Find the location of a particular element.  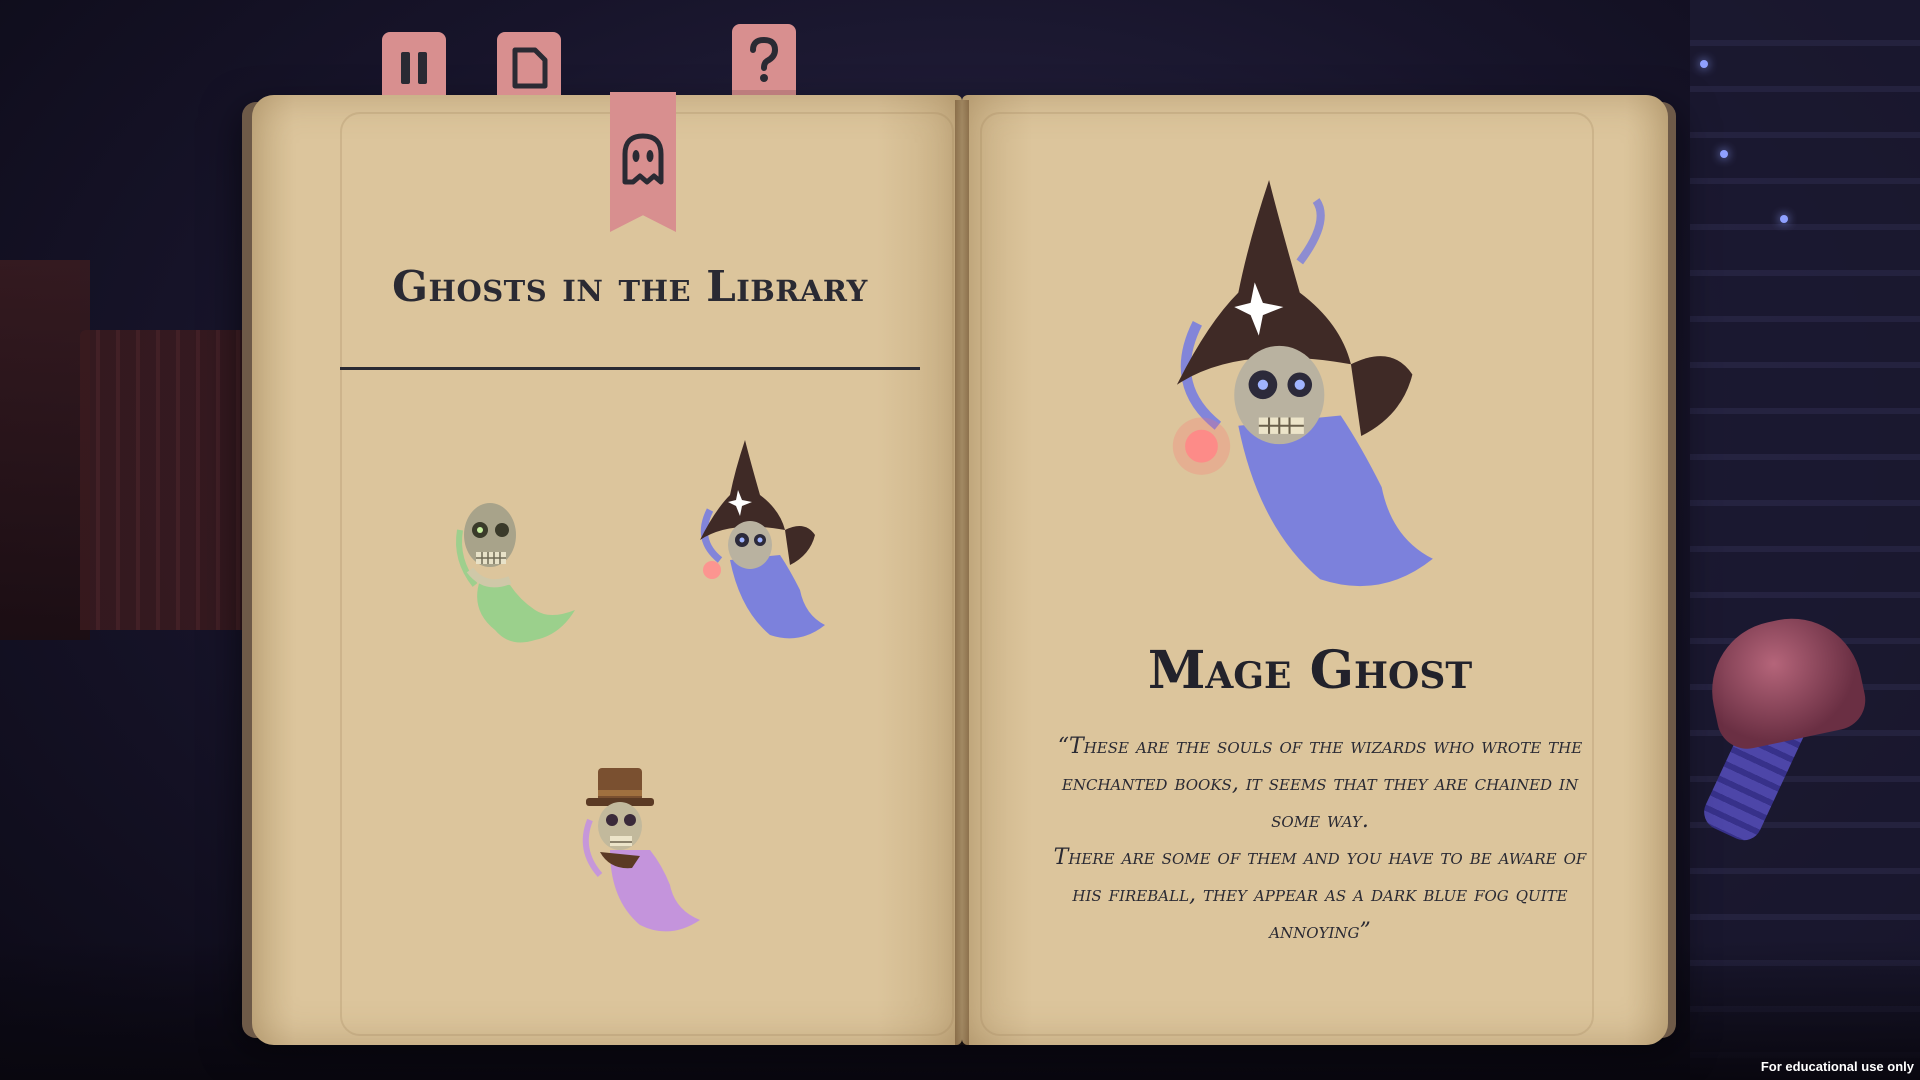

ghost-entry-tophat is located at coordinates (645, 852).